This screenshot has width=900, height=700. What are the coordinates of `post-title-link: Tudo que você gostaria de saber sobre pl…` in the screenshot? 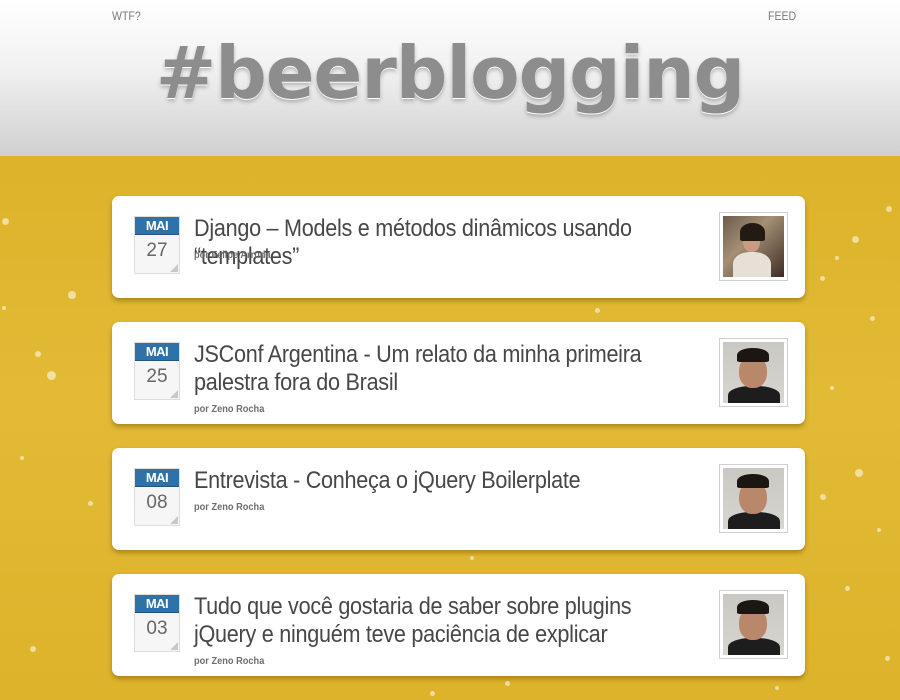 It's located at (432, 621).